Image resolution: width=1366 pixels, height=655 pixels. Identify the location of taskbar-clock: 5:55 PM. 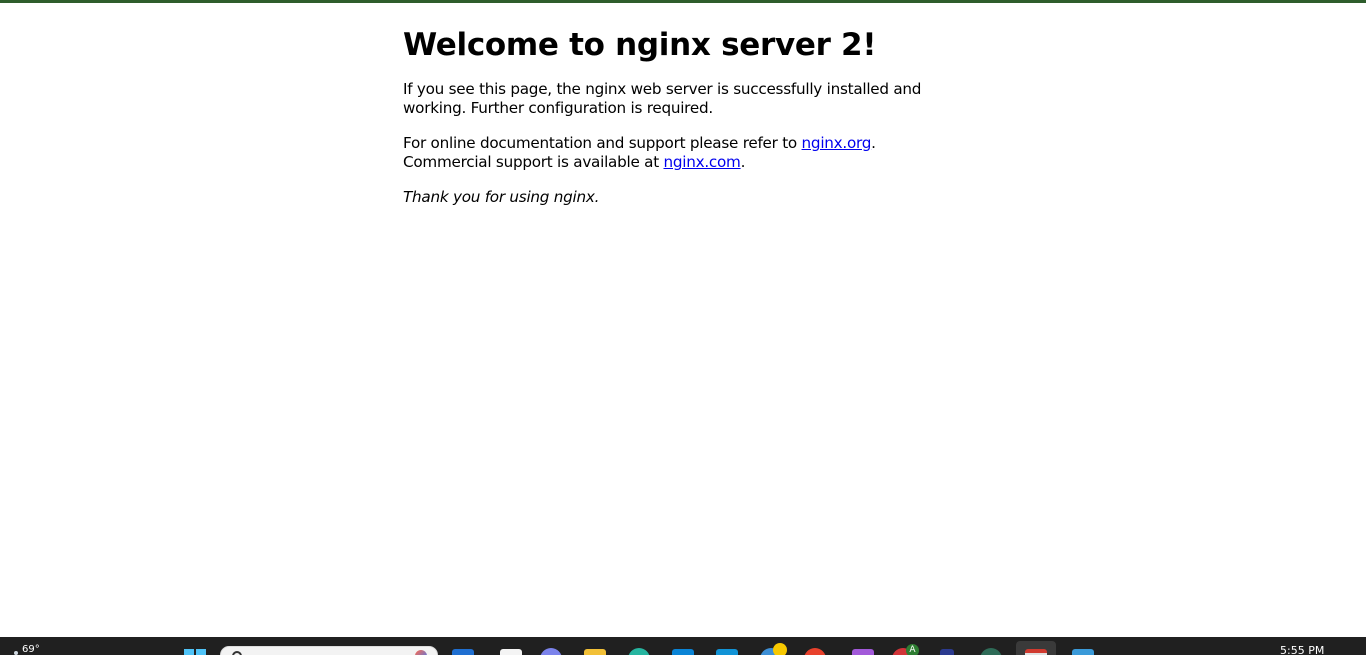
(1302, 649).